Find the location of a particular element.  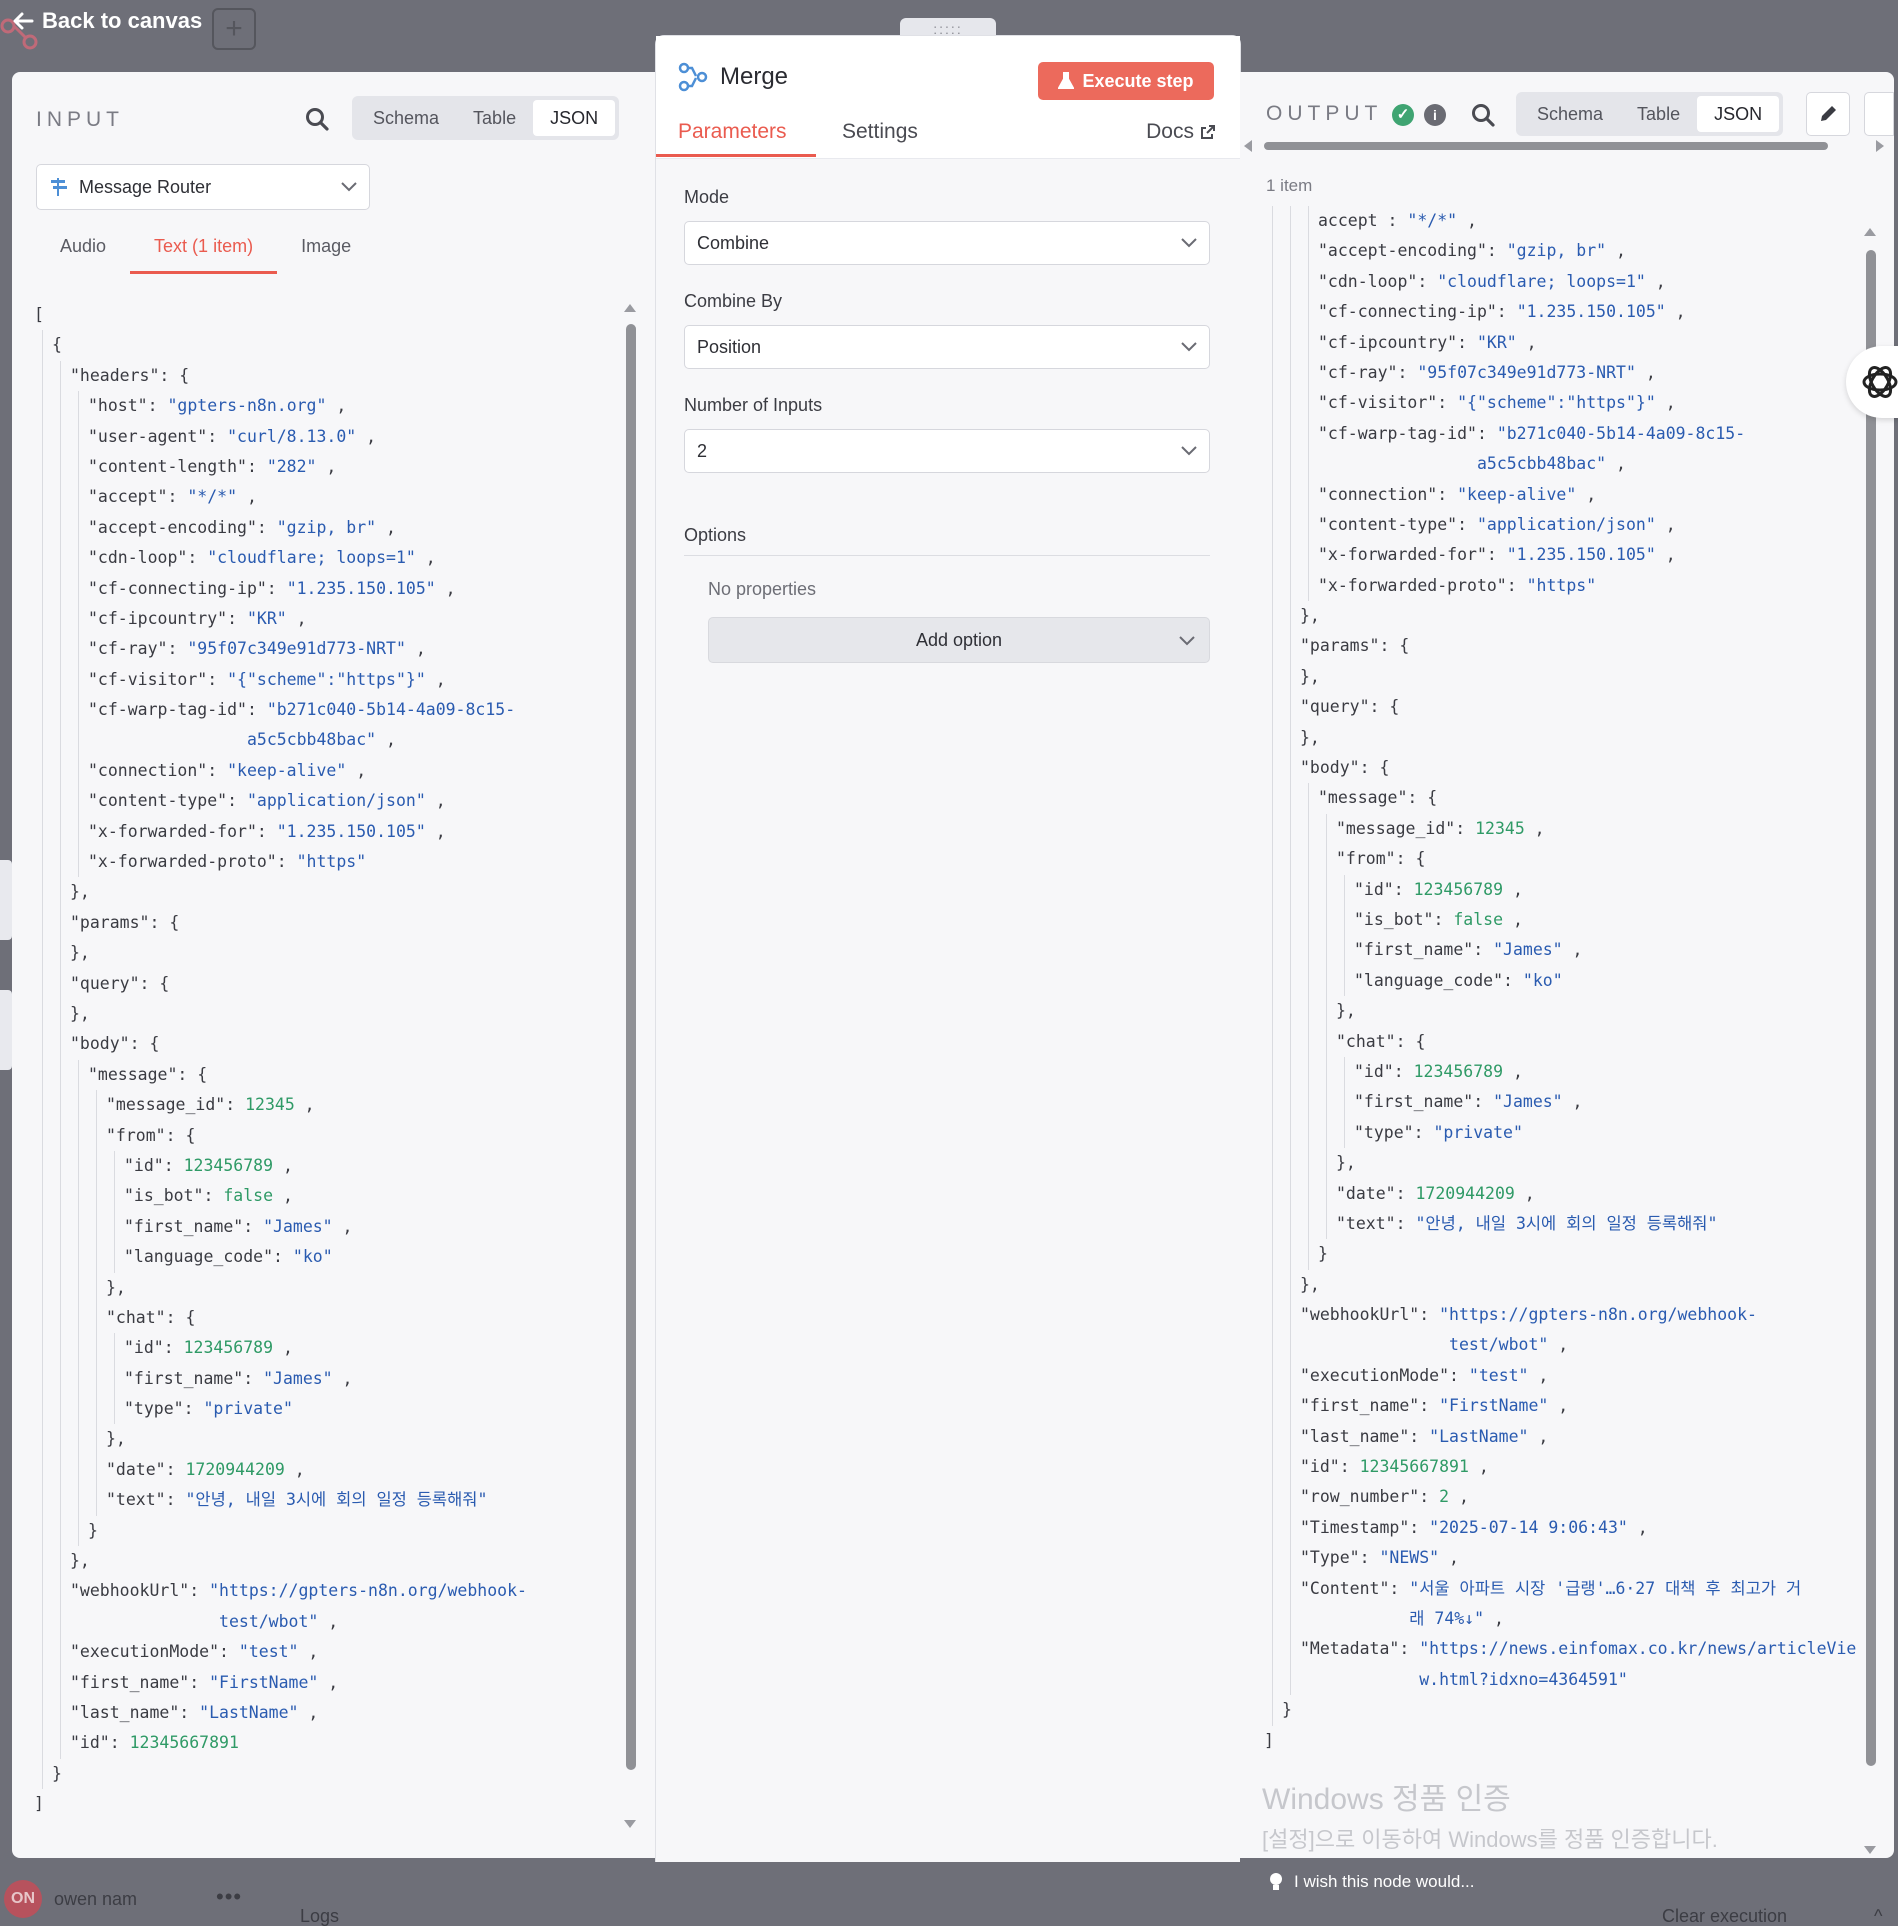

docs-link: Docs is located at coordinates (1181, 132).